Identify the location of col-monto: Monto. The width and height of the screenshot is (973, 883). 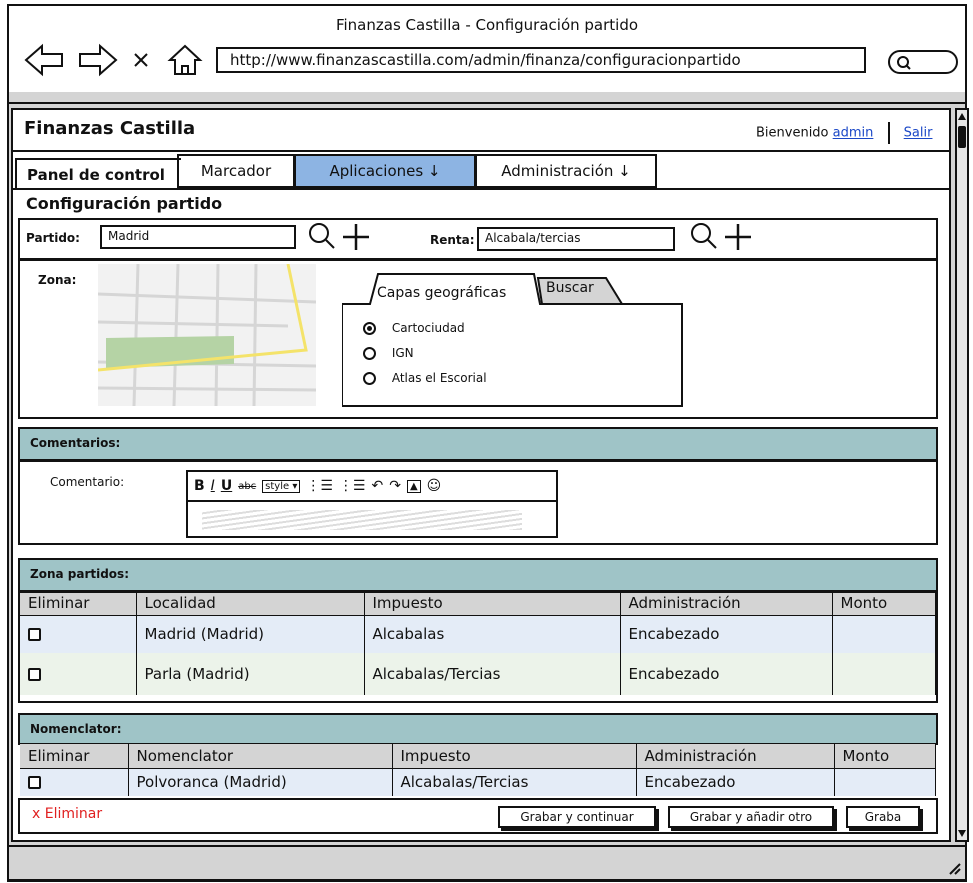
(885, 756).